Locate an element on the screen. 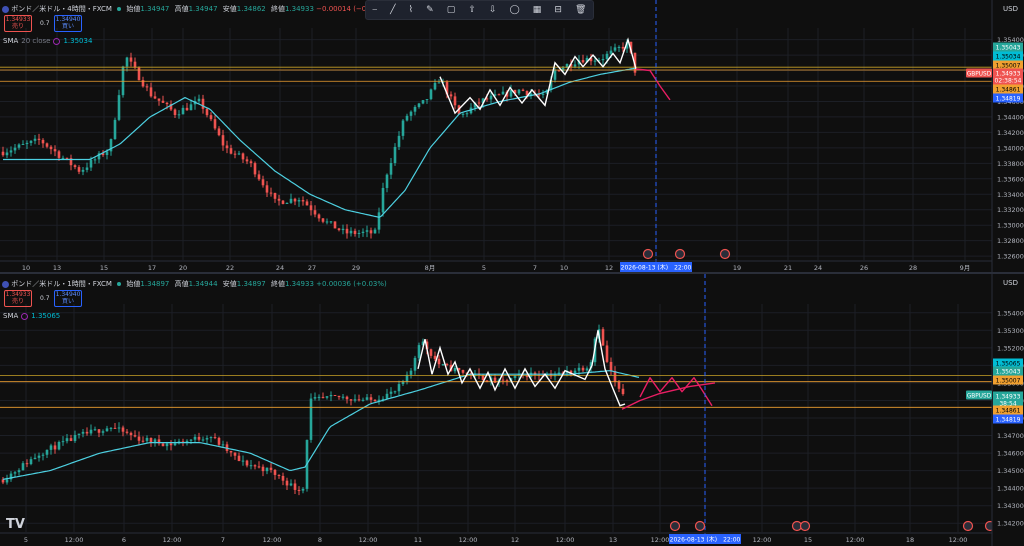 Image resolution: width=1024 pixels, height=546 pixels. crosshair-time-label: 2026-08-13 (木) 22:00 is located at coordinates (656, 268).